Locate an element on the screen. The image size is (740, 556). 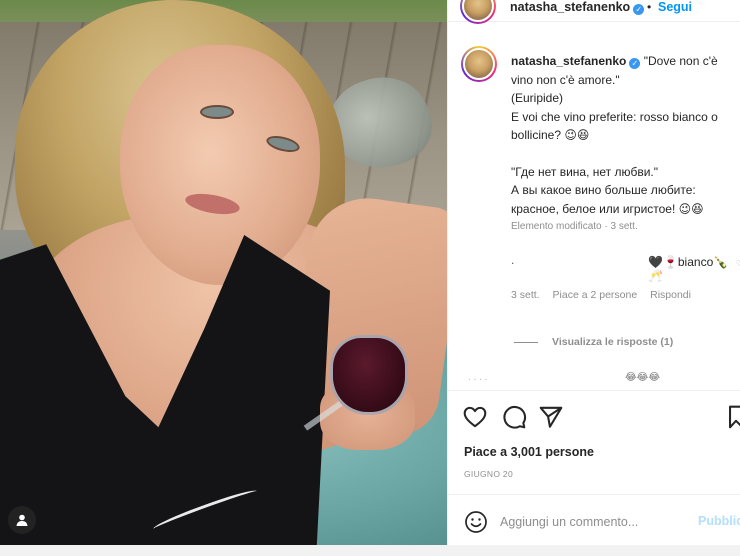
header-avatar is located at coordinates (478, 12).